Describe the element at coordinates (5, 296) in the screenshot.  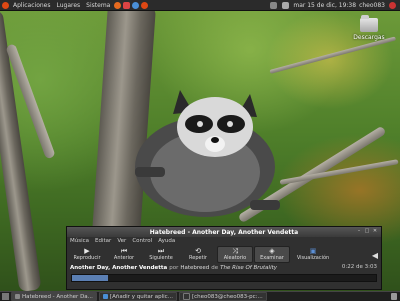
I see `show-desktop-icon` at that location.